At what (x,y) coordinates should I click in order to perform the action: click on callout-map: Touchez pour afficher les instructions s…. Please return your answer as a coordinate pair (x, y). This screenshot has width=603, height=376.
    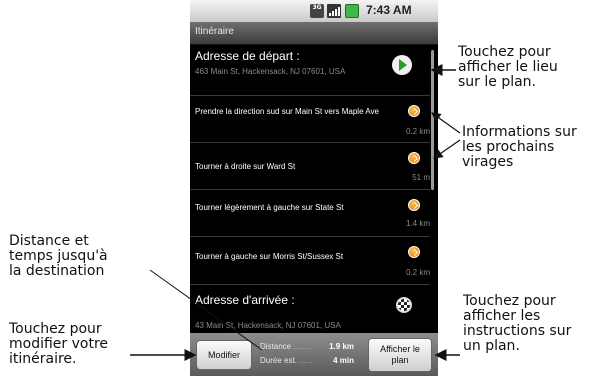
    Looking at the image, I should click on (517, 324).